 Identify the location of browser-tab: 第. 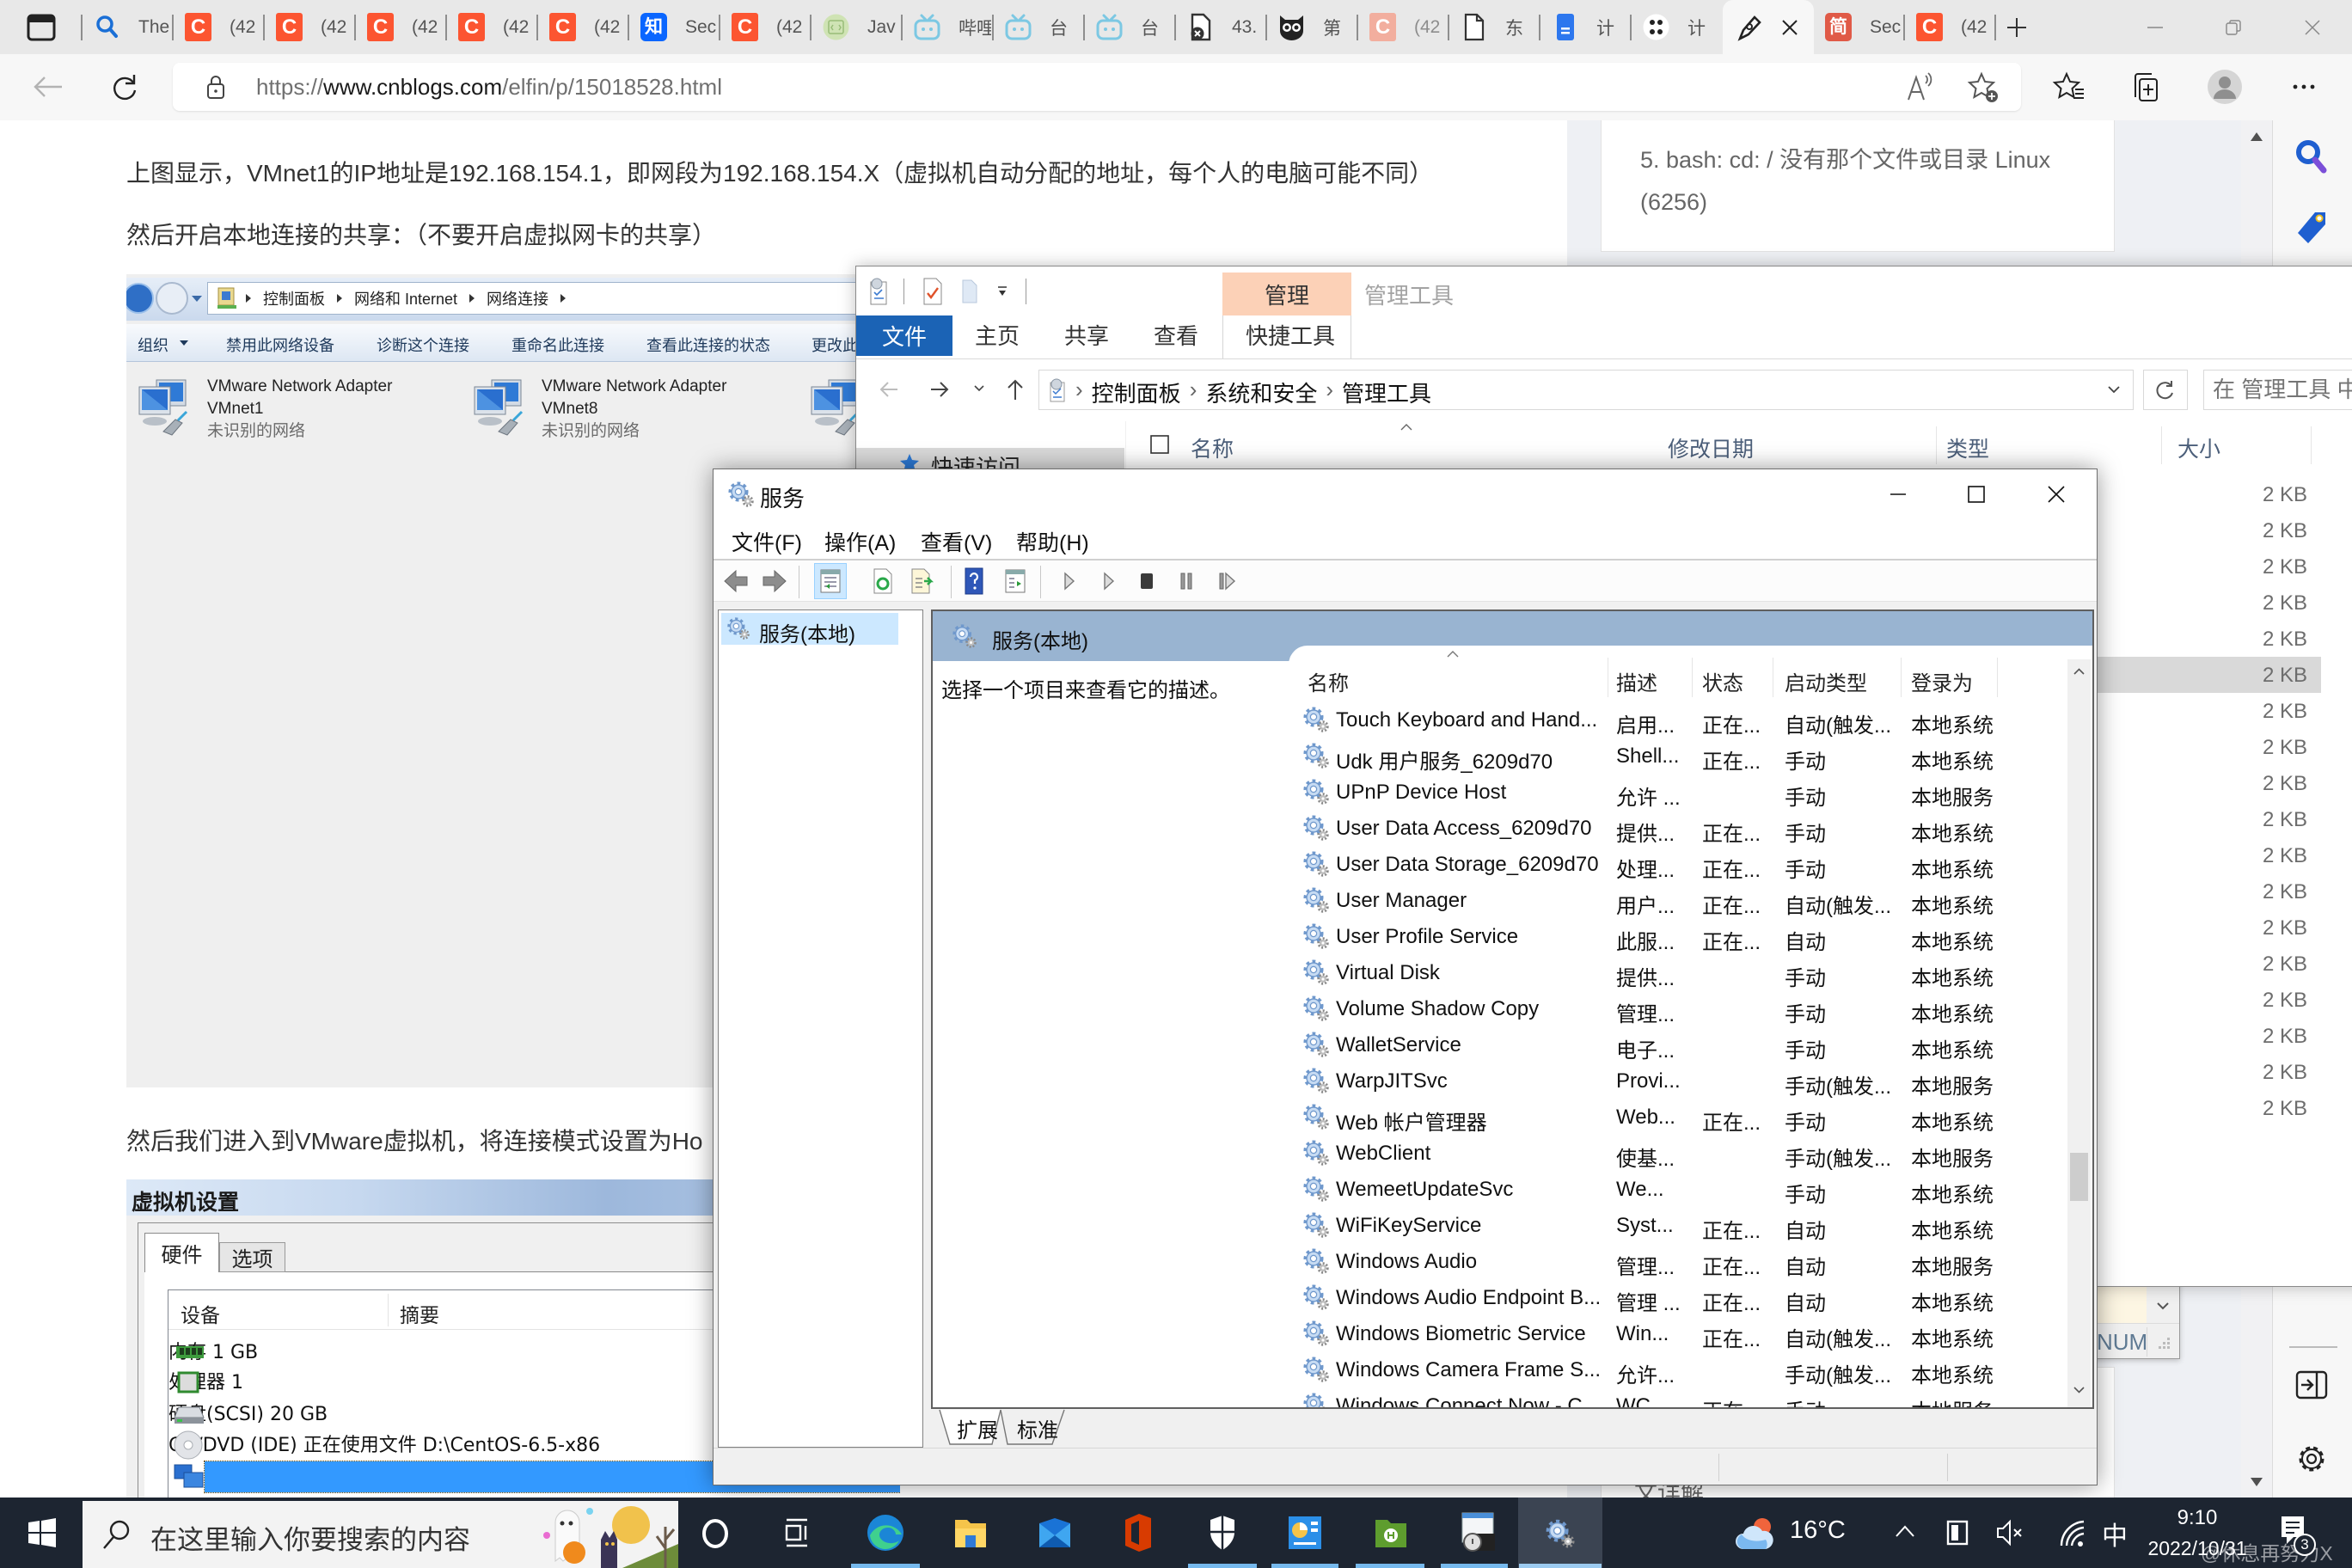
(1312, 27).